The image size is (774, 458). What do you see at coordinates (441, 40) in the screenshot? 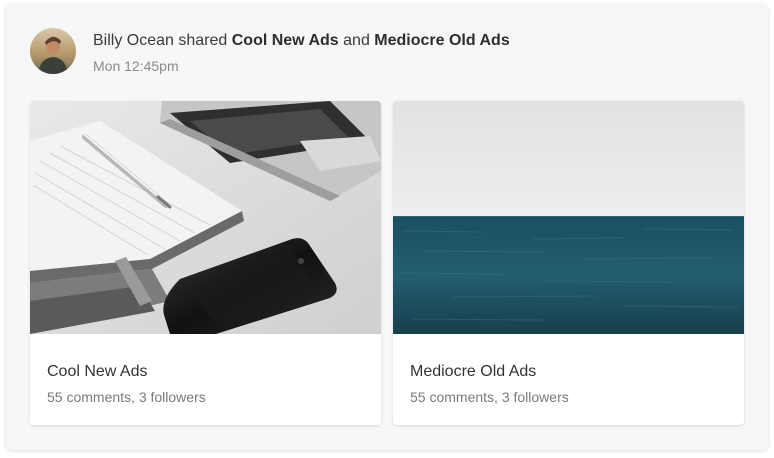
I see `shared-item-link-2: Mediocre Old Ads` at bounding box center [441, 40].